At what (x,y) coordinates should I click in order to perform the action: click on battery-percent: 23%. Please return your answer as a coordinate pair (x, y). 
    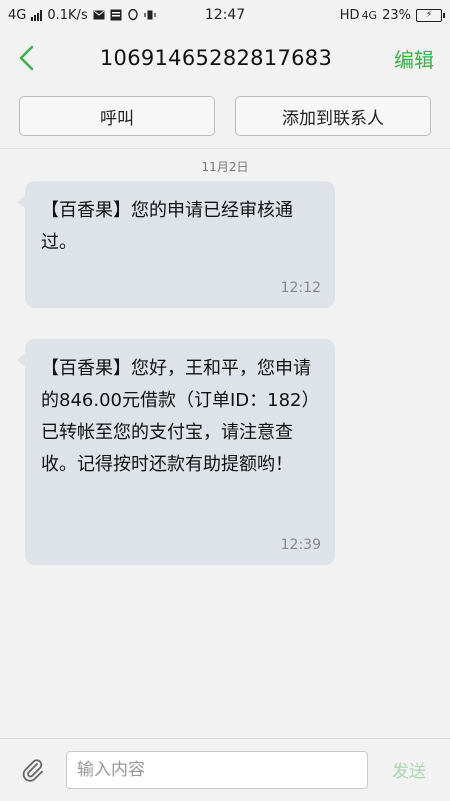
    Looking at the image, I should click on (396, 15).